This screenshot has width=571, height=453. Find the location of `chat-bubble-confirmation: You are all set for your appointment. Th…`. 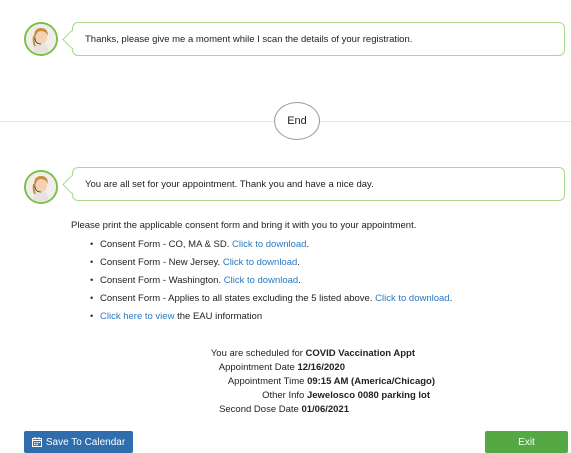

chat-bubble-confirmation: You are all set for your appointment. Th… is located at coordinates (318, 184).